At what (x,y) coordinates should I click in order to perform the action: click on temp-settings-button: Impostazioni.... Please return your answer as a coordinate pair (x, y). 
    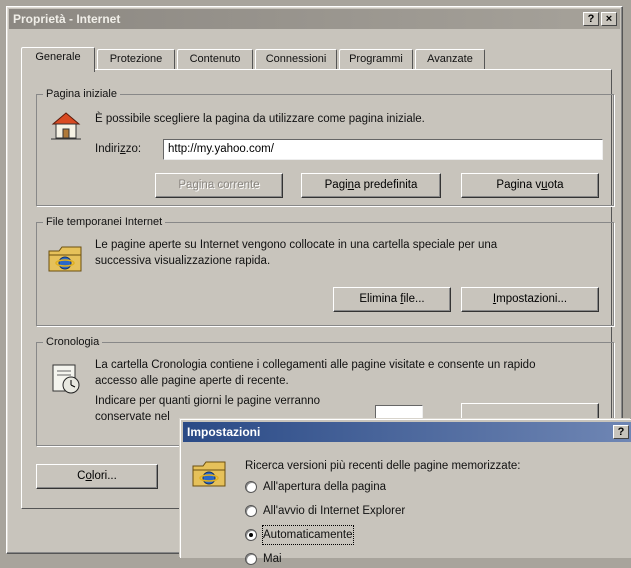
    Looking at the image, I should click on (530, 299).